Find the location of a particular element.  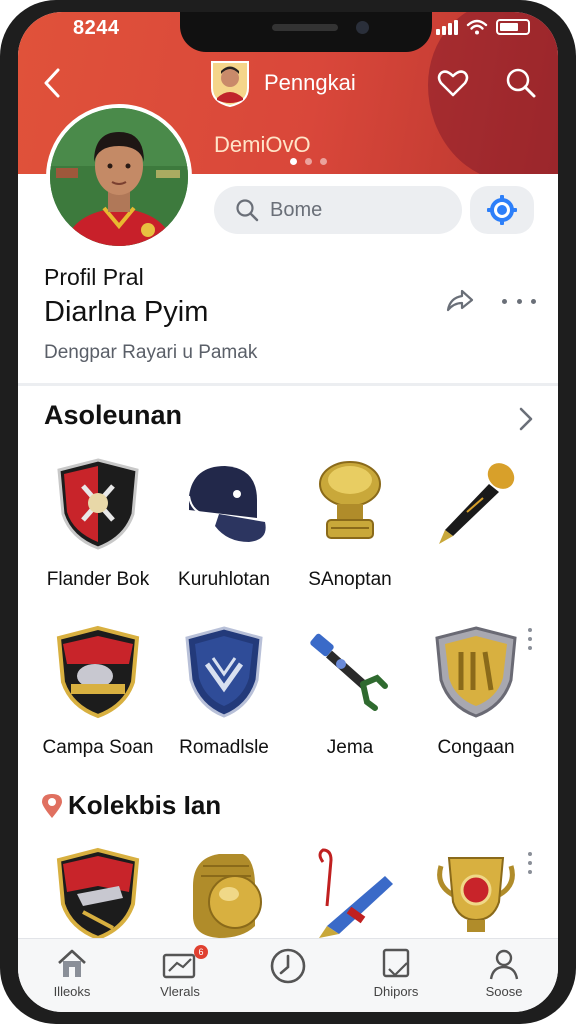

profile-photo is located at coordinates (119, 177).